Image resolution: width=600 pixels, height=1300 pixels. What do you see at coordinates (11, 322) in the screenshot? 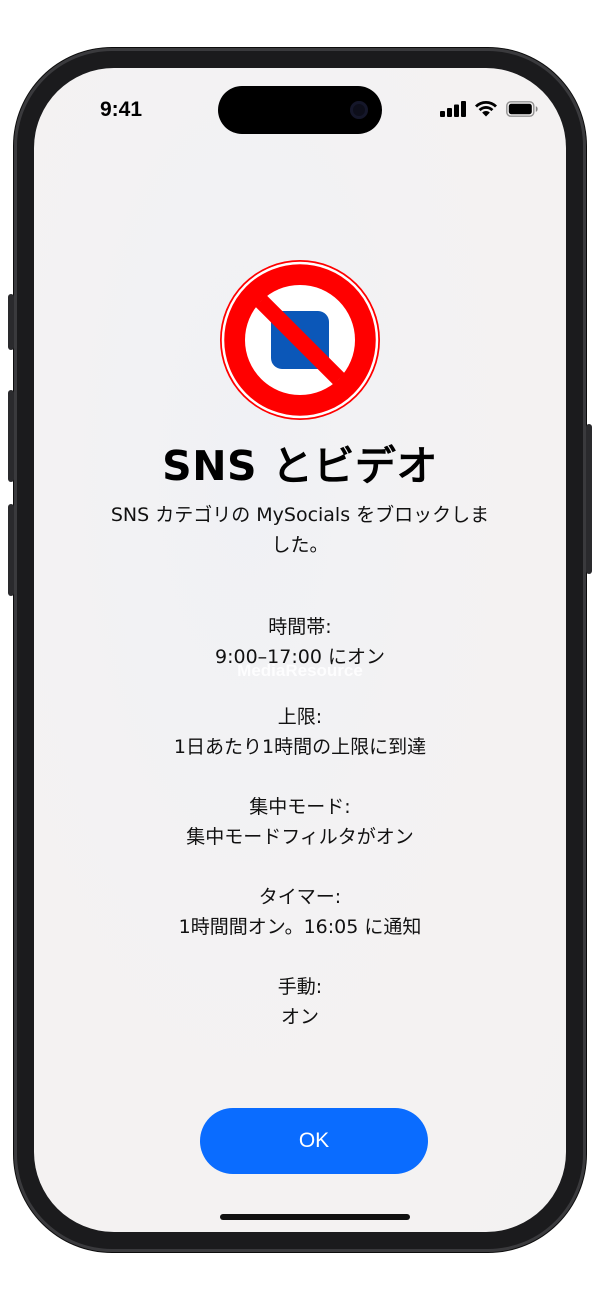
I see `action-button` at bounding box center [11, 322].